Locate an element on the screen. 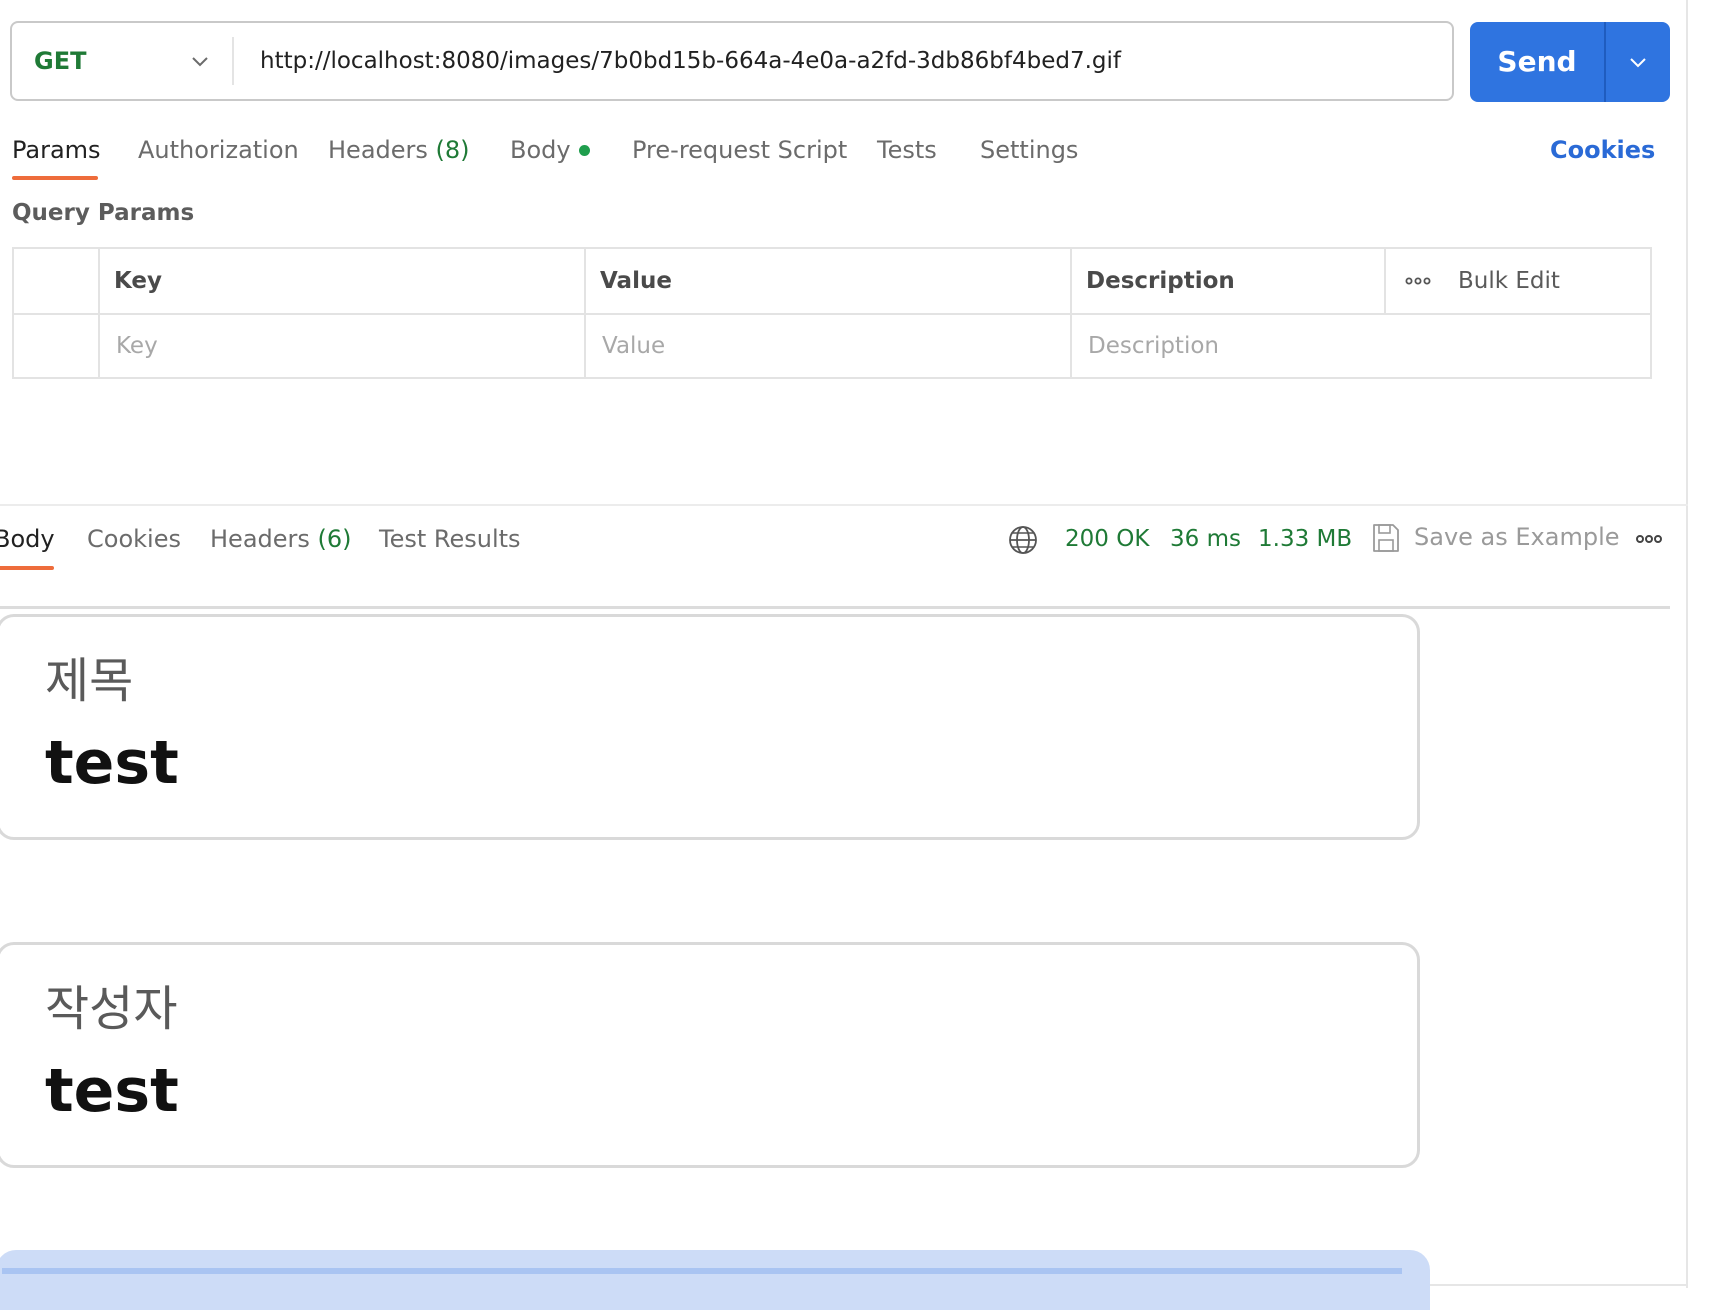 Image resolution: width=1710 pixels, height=1310 pixels. tab-params: Params is located at coordinates (56, 150).